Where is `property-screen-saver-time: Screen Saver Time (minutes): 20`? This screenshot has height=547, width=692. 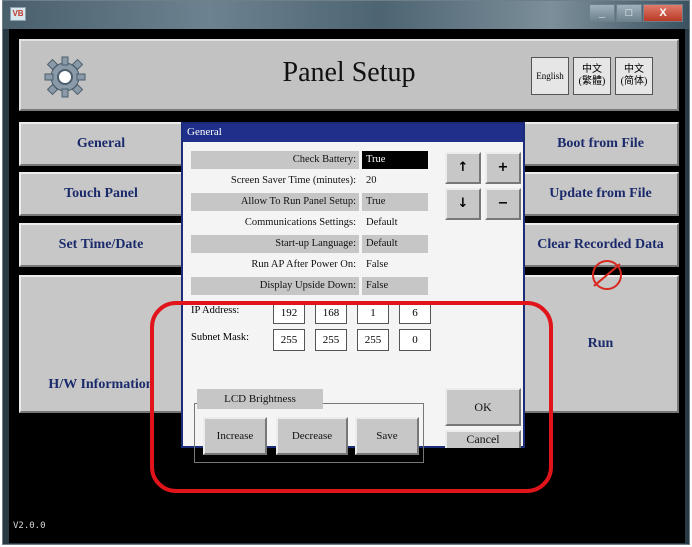 property-screen-saver-time: Screen Saver Time (minutes): 20 is located at coordinates (311, 181).